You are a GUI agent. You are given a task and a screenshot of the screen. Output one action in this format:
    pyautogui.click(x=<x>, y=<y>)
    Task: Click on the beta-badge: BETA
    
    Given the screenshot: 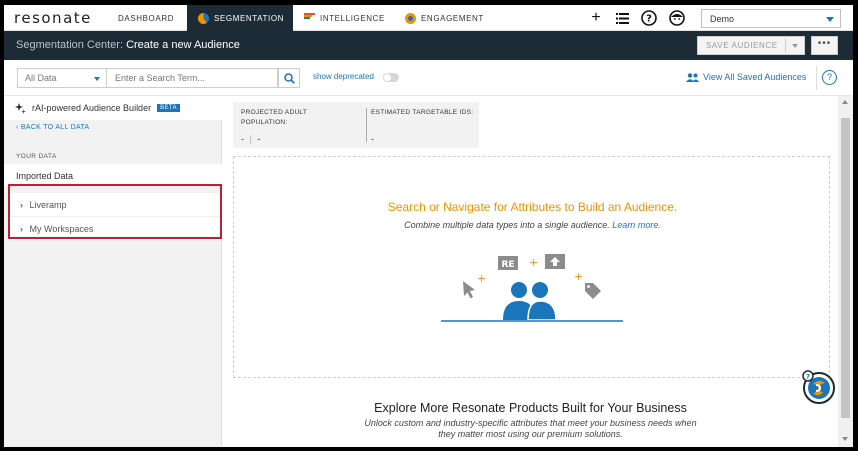 What is the action you would take?
    pyautogui.click(x=168, y=108)
    